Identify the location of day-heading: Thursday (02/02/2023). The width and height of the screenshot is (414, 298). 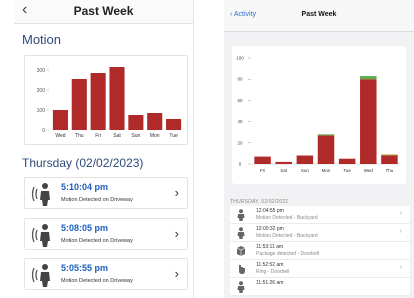
(83, 163).